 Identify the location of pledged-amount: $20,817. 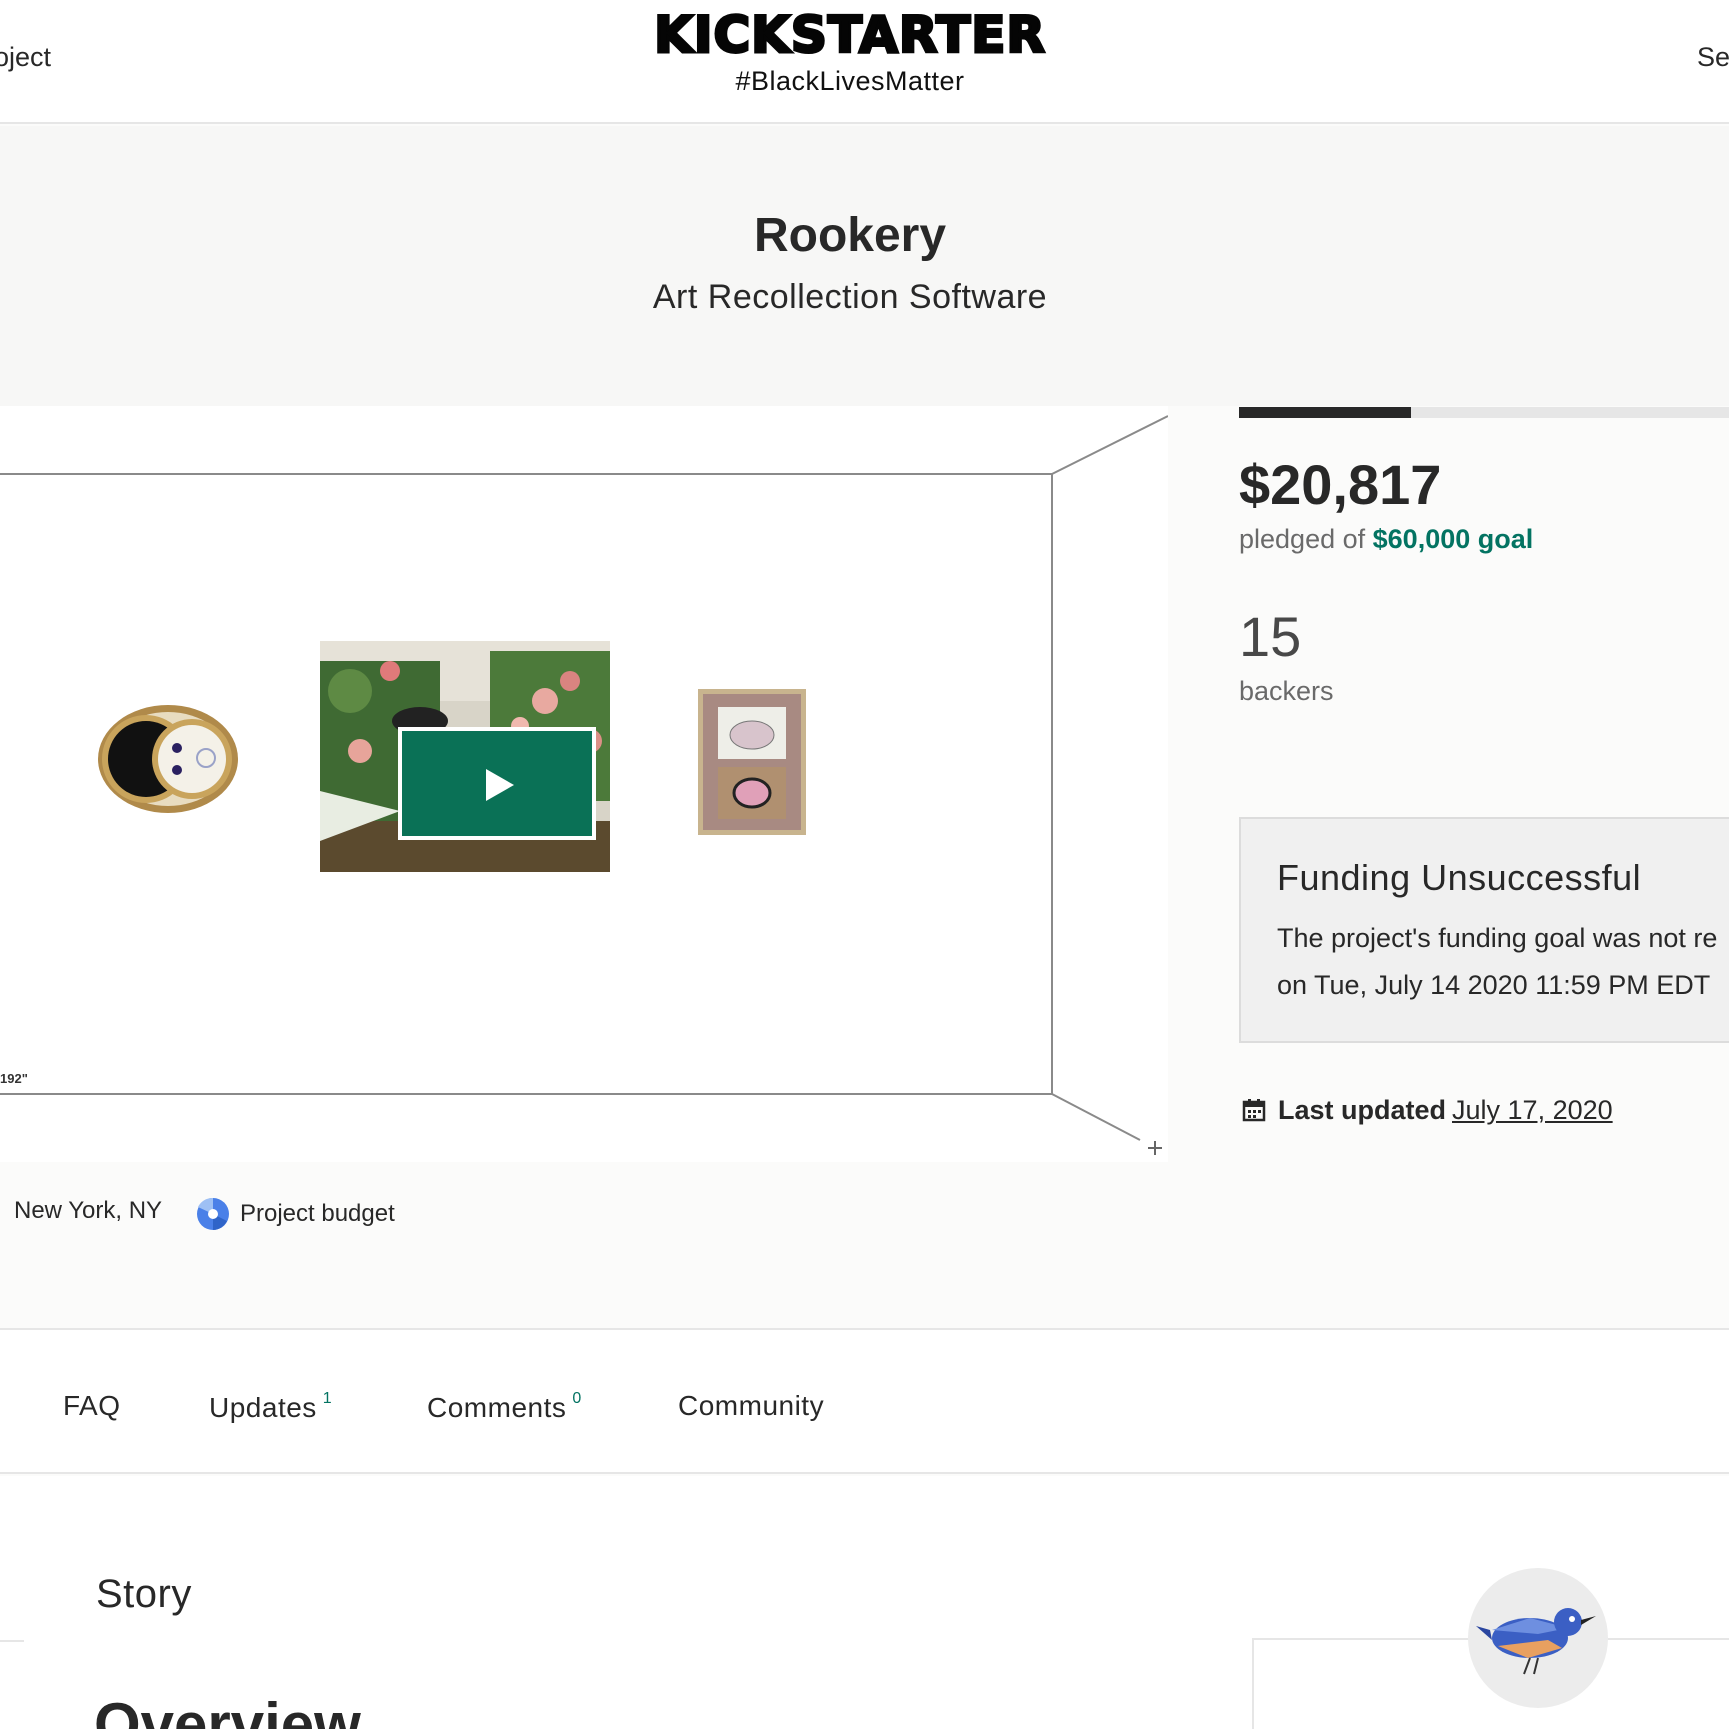
(1340, 484).